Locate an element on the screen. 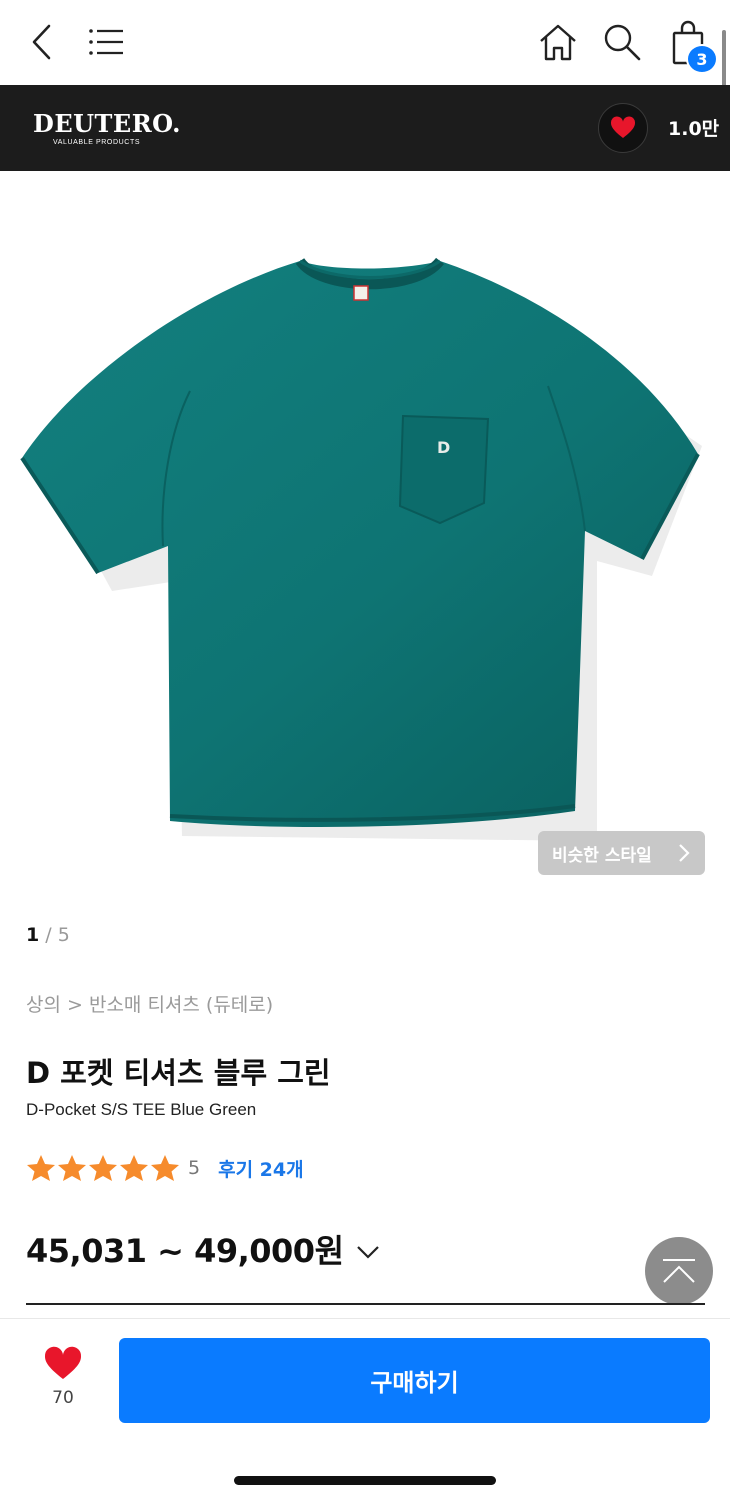  buy-button: 구매하기 is located at coordinates (414, 1380).